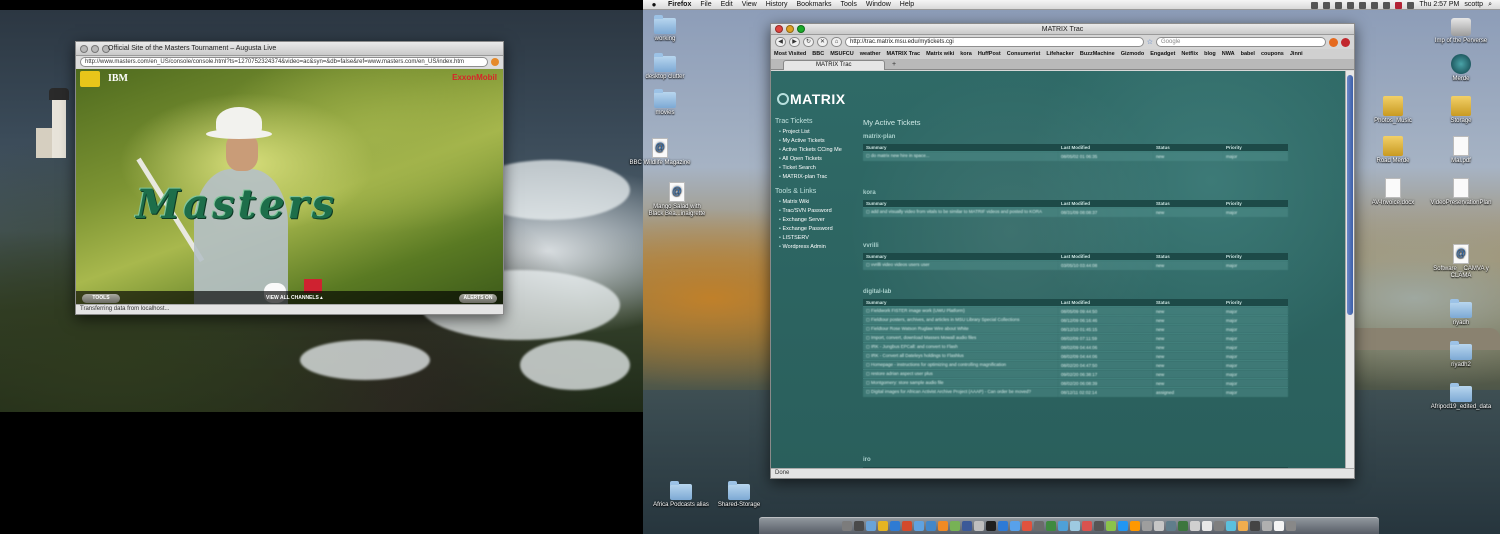  What do you see at coordinates (794, 42) in the screenshot?
I see `forward-arrow-icon: ▶` at bounding box center [794, 42].